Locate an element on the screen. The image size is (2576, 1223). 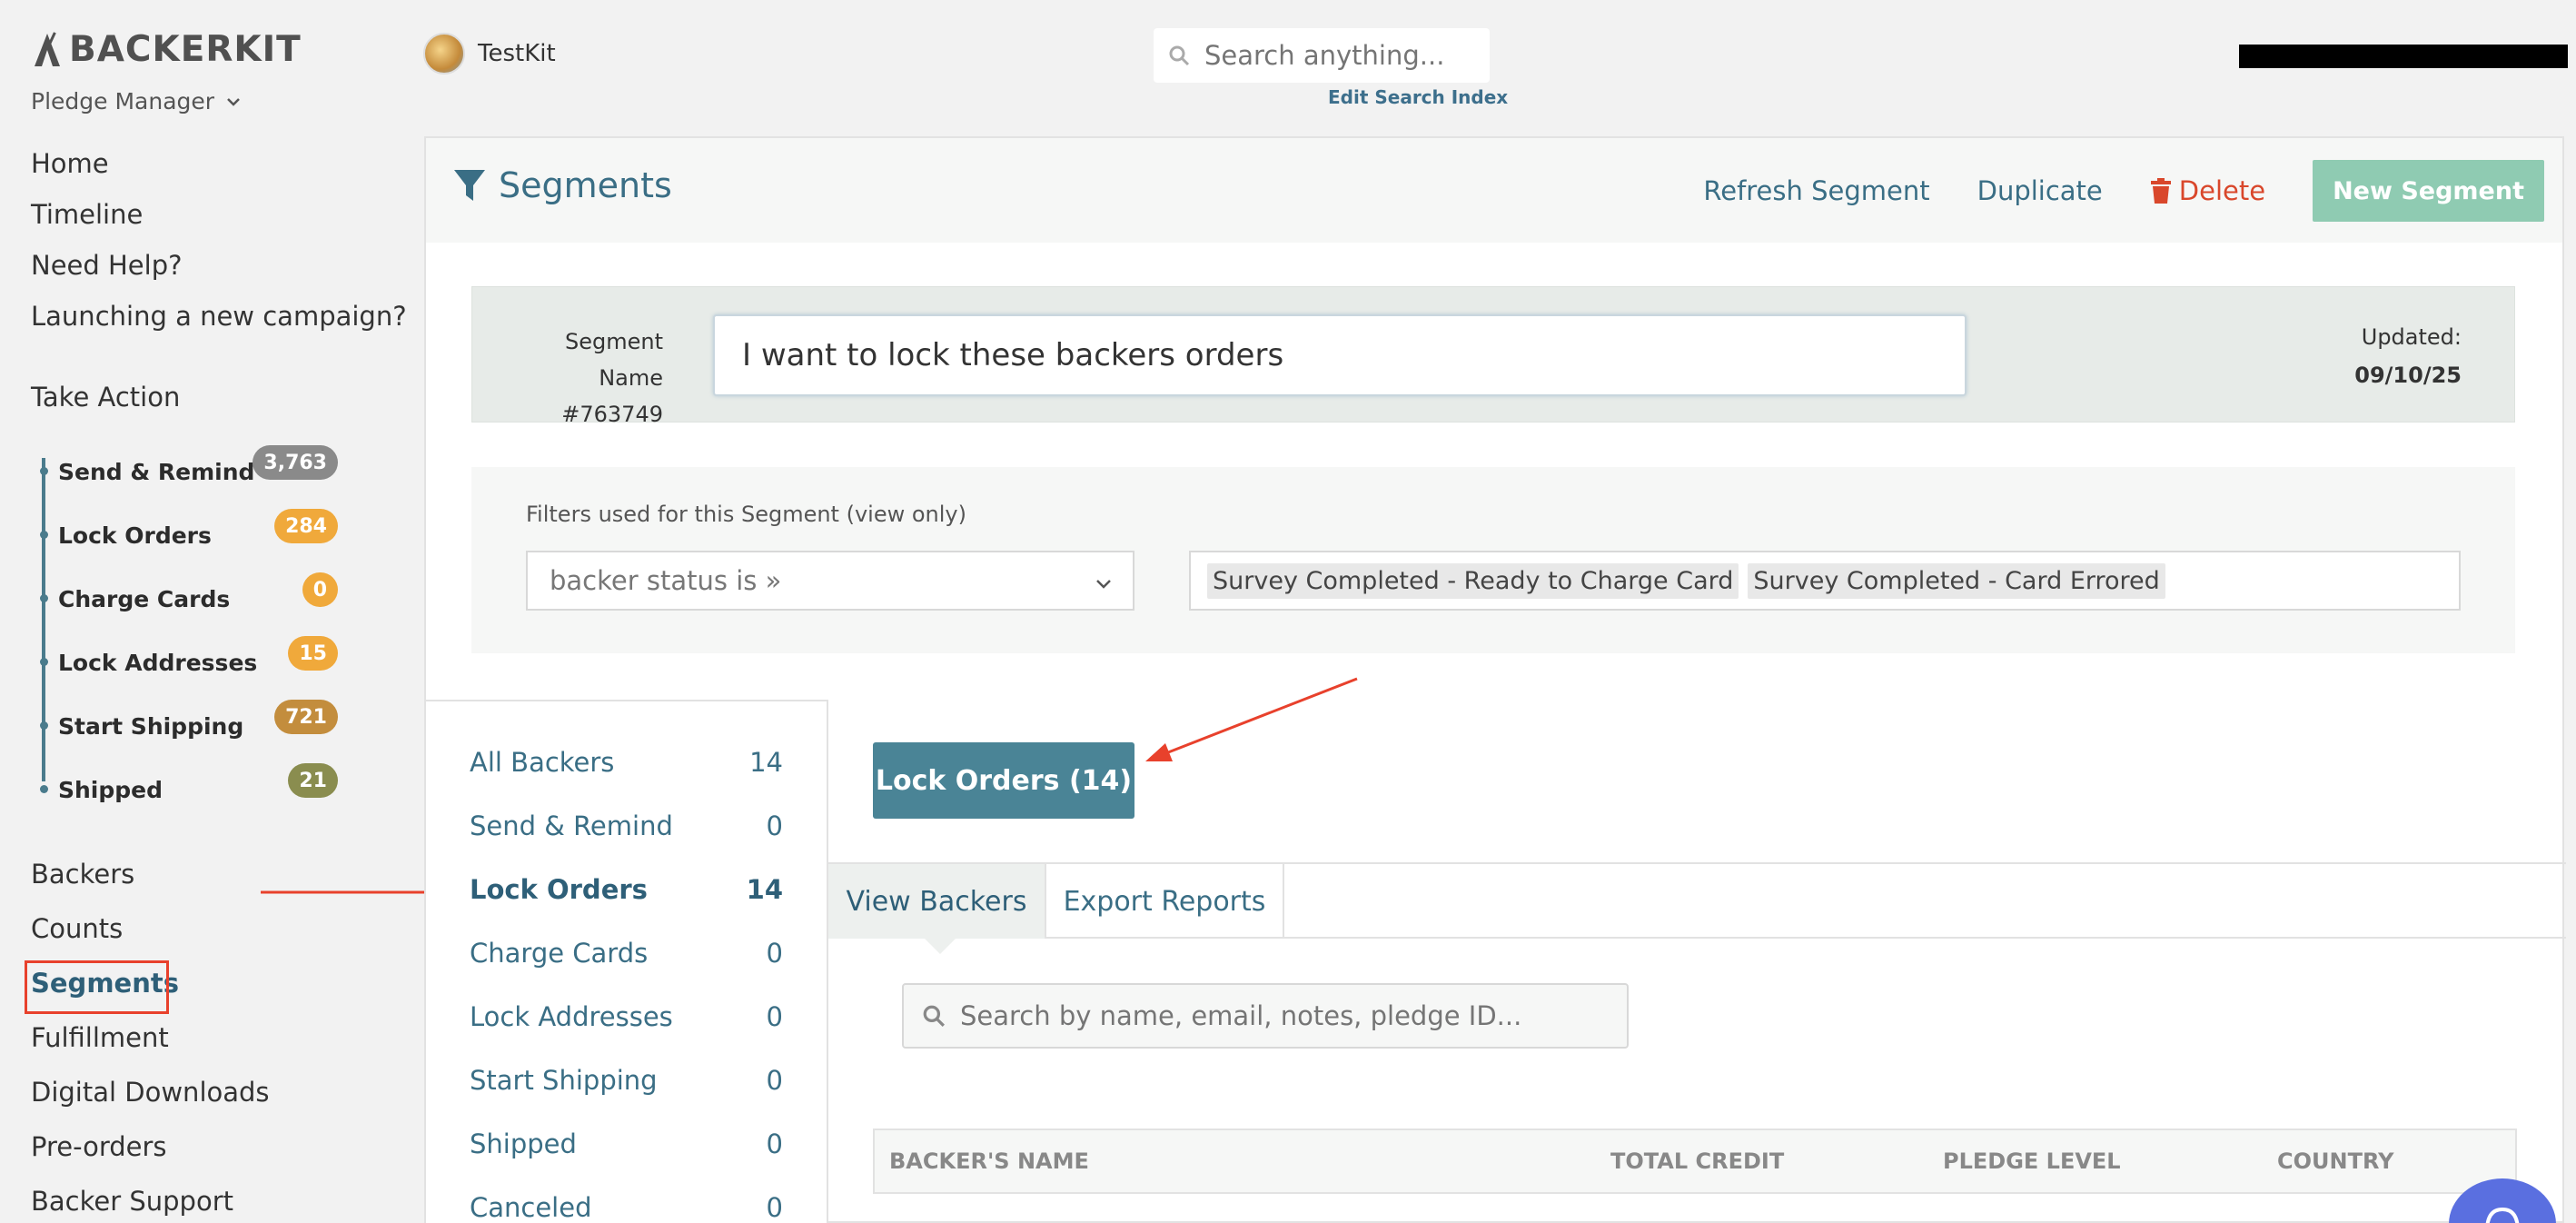
nav-timeline: Timeline is located at coordinates (219, 222).